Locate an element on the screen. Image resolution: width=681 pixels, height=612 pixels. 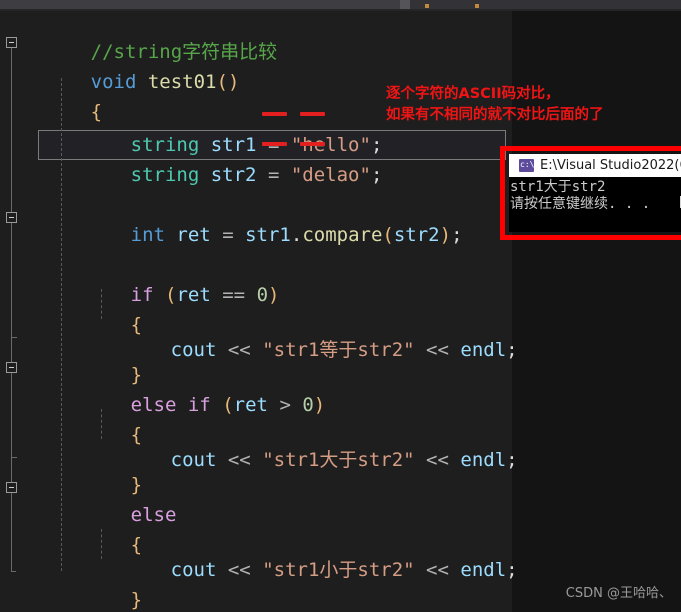
token-var-str1: str1 is located at coordinates (268, 235).